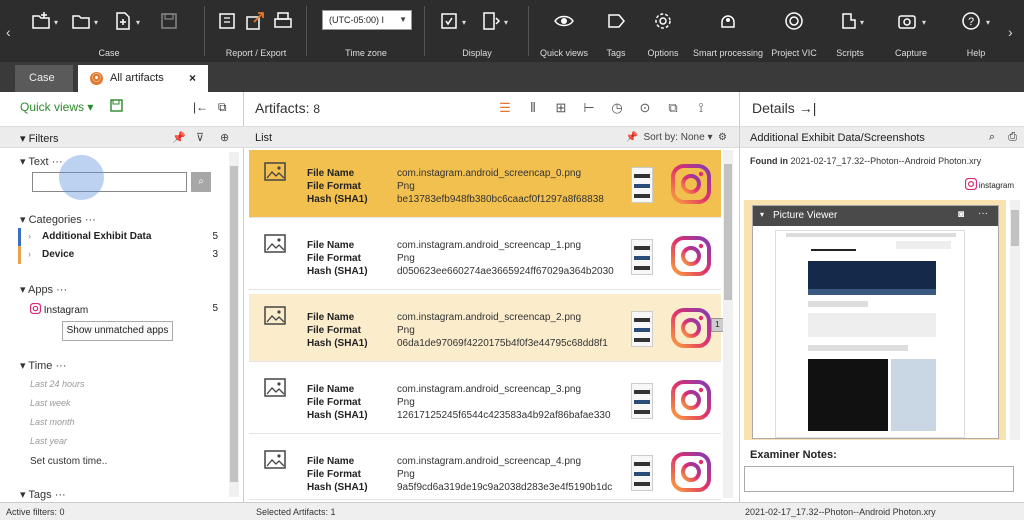 The height and width of the screenshot is (520, 1024). What do you see at coordinates (808, 108) in the screenshot?
I see `collapse-right-icon: →|` at bounding box center [808, 108].